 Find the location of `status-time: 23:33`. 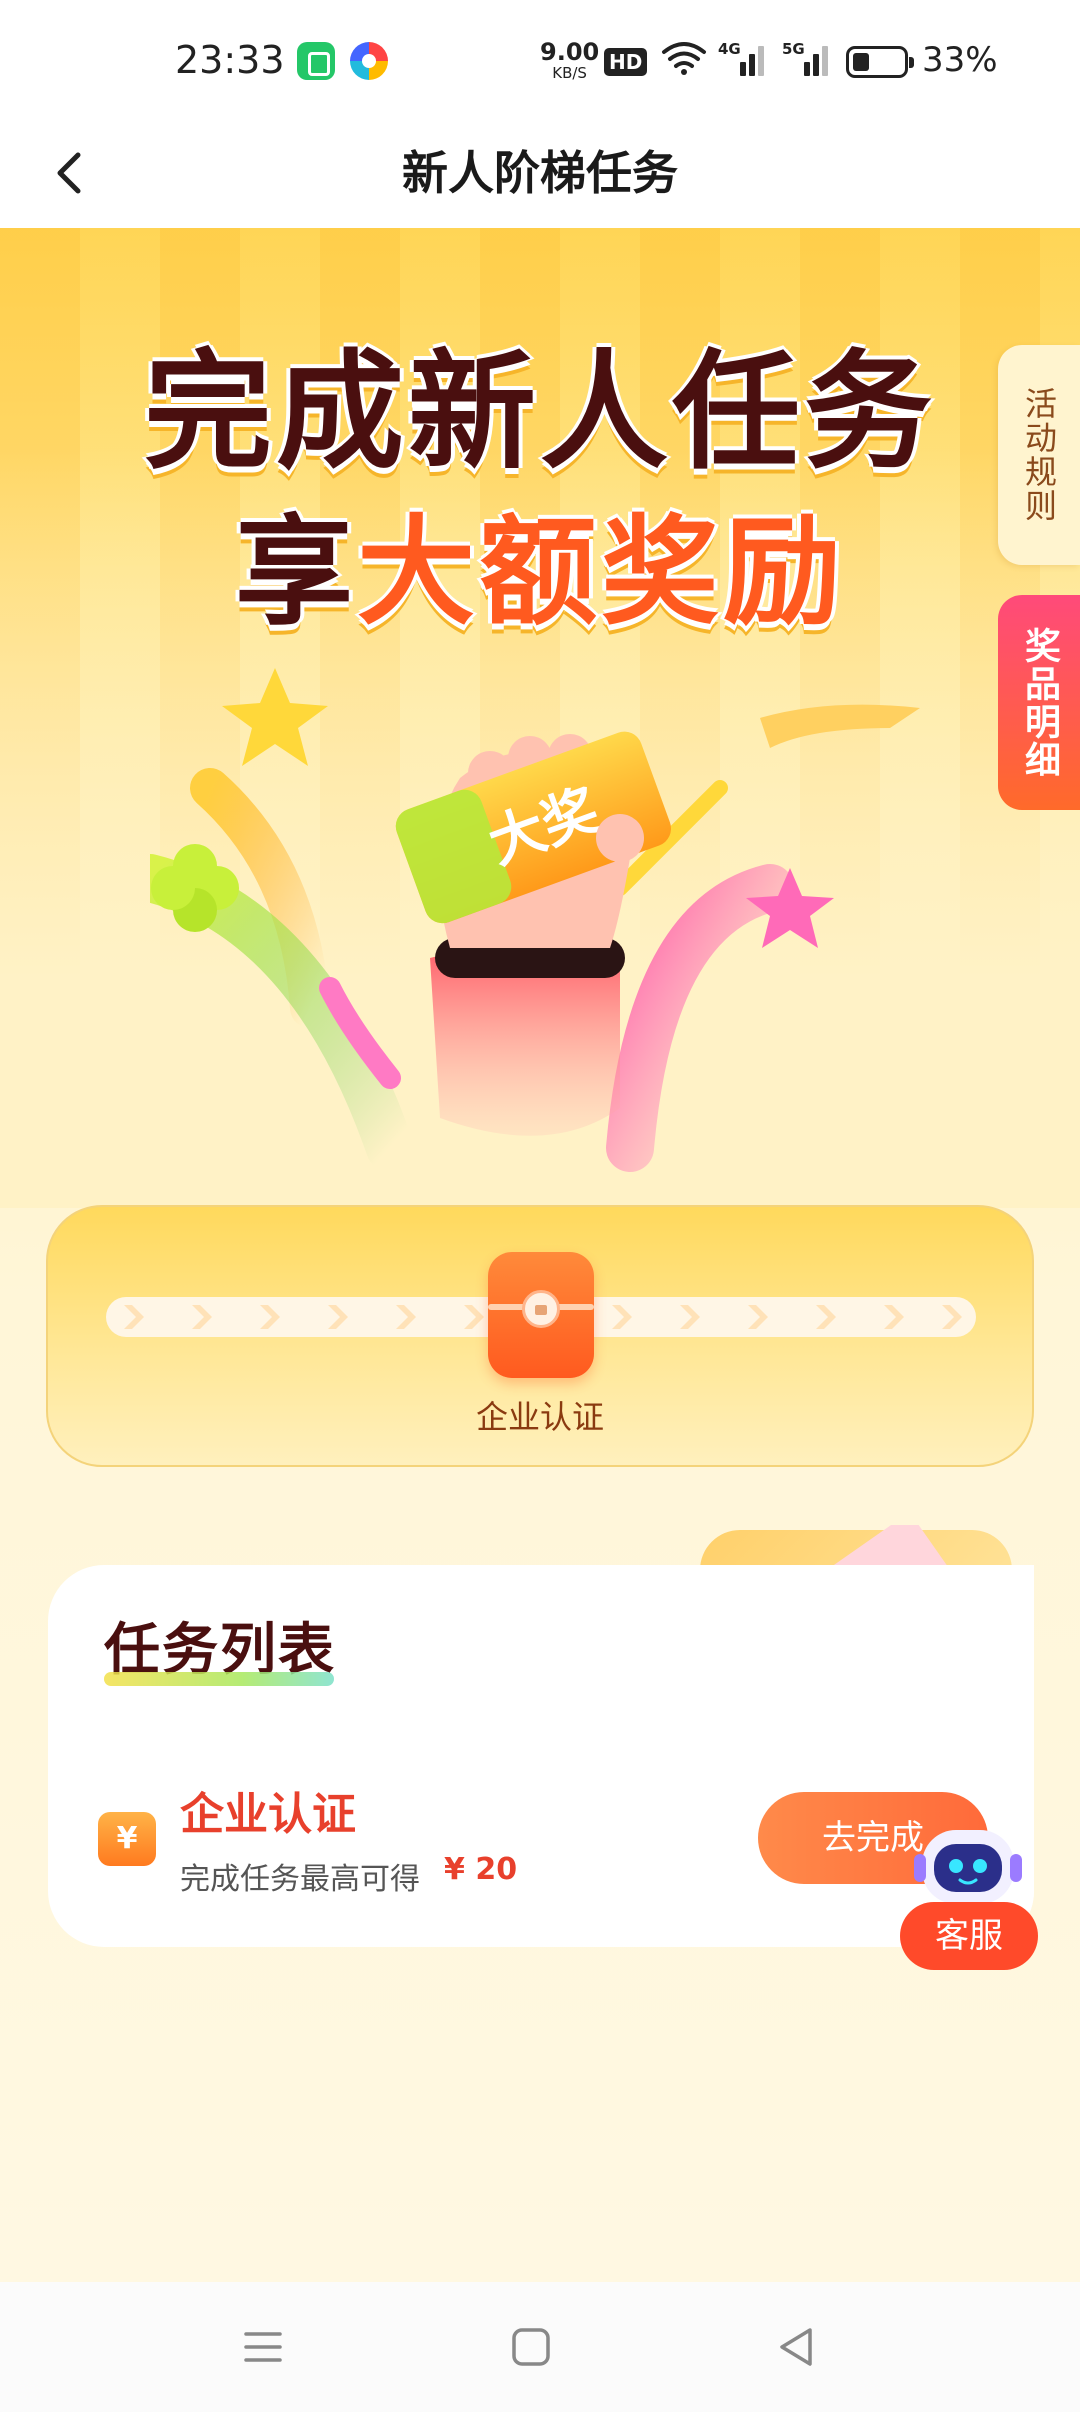

status-time: 23:33 is located at coordinates (230, 60).